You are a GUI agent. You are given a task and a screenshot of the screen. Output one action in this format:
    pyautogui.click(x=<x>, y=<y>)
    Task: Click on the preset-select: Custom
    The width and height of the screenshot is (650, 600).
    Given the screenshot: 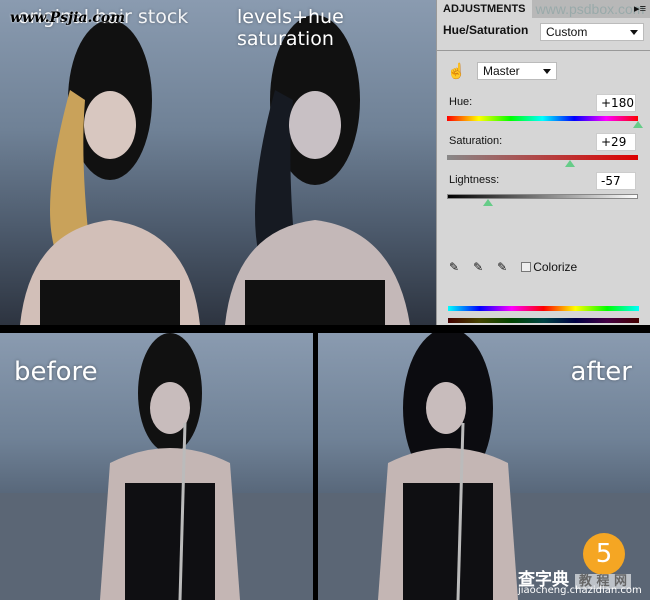 What is the action you would take?
    pyautogui.click(x=592, y=32)
    